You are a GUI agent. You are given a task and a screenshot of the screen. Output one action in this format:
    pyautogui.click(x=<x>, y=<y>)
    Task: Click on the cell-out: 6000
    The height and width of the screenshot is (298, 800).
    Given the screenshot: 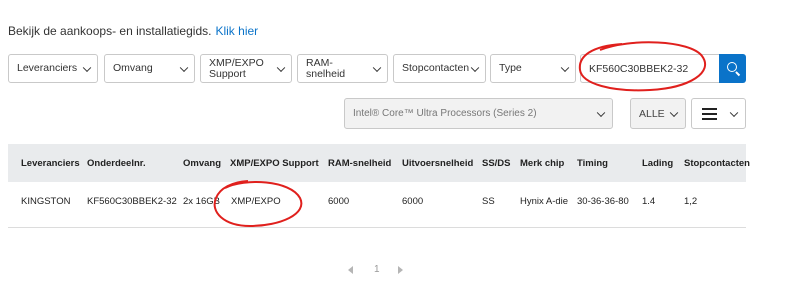 What is the action you would take?
    pyautogui.click(x=413, y=201)
    